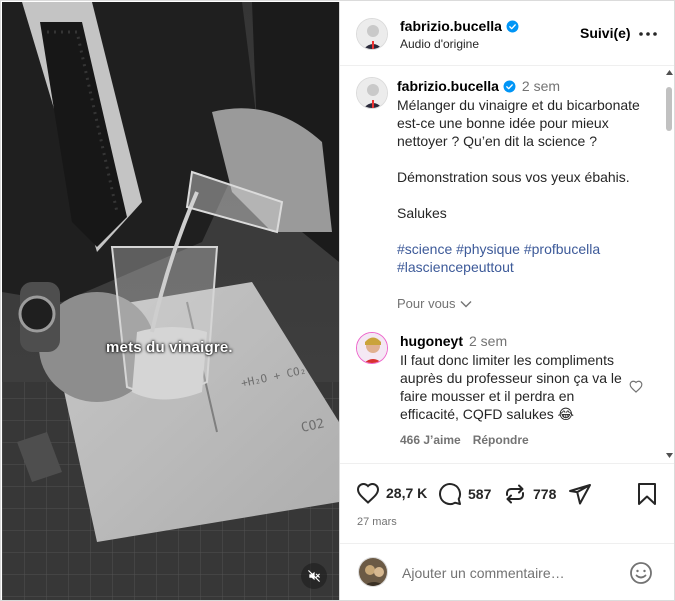 The height and width of the screenshot is (601, 675). I want to click on heart-icon, so click(368, 493).